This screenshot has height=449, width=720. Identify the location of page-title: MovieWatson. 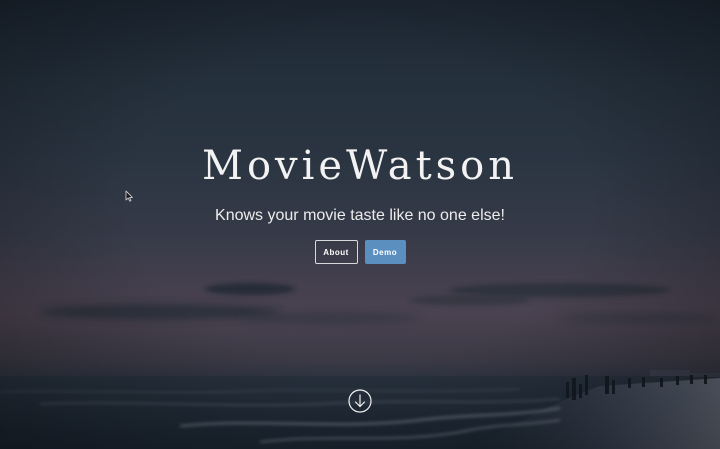
(360, 166).